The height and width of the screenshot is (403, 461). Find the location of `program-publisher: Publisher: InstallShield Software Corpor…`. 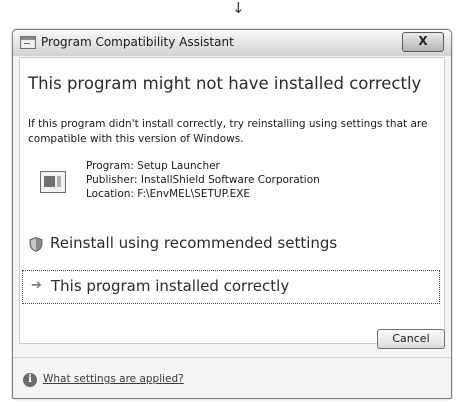

program-publisher: Publisher: InstallShield Software Corpor… is located at coordinates (203, 180).